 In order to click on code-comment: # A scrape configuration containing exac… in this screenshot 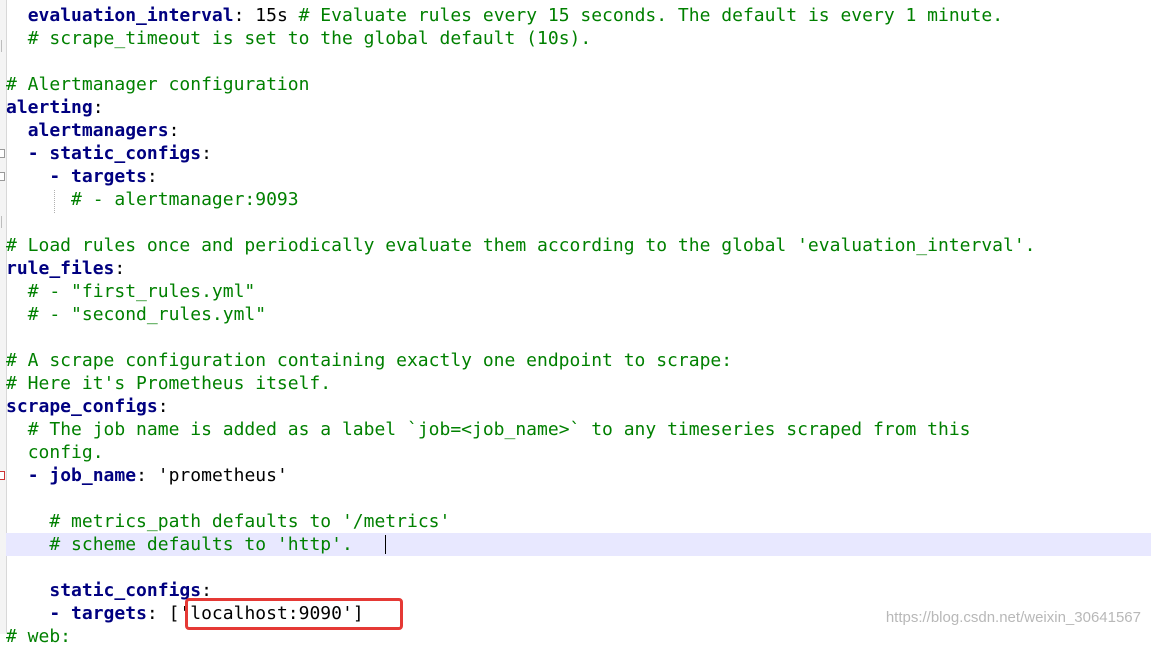, I will do `click(369, 360)`.